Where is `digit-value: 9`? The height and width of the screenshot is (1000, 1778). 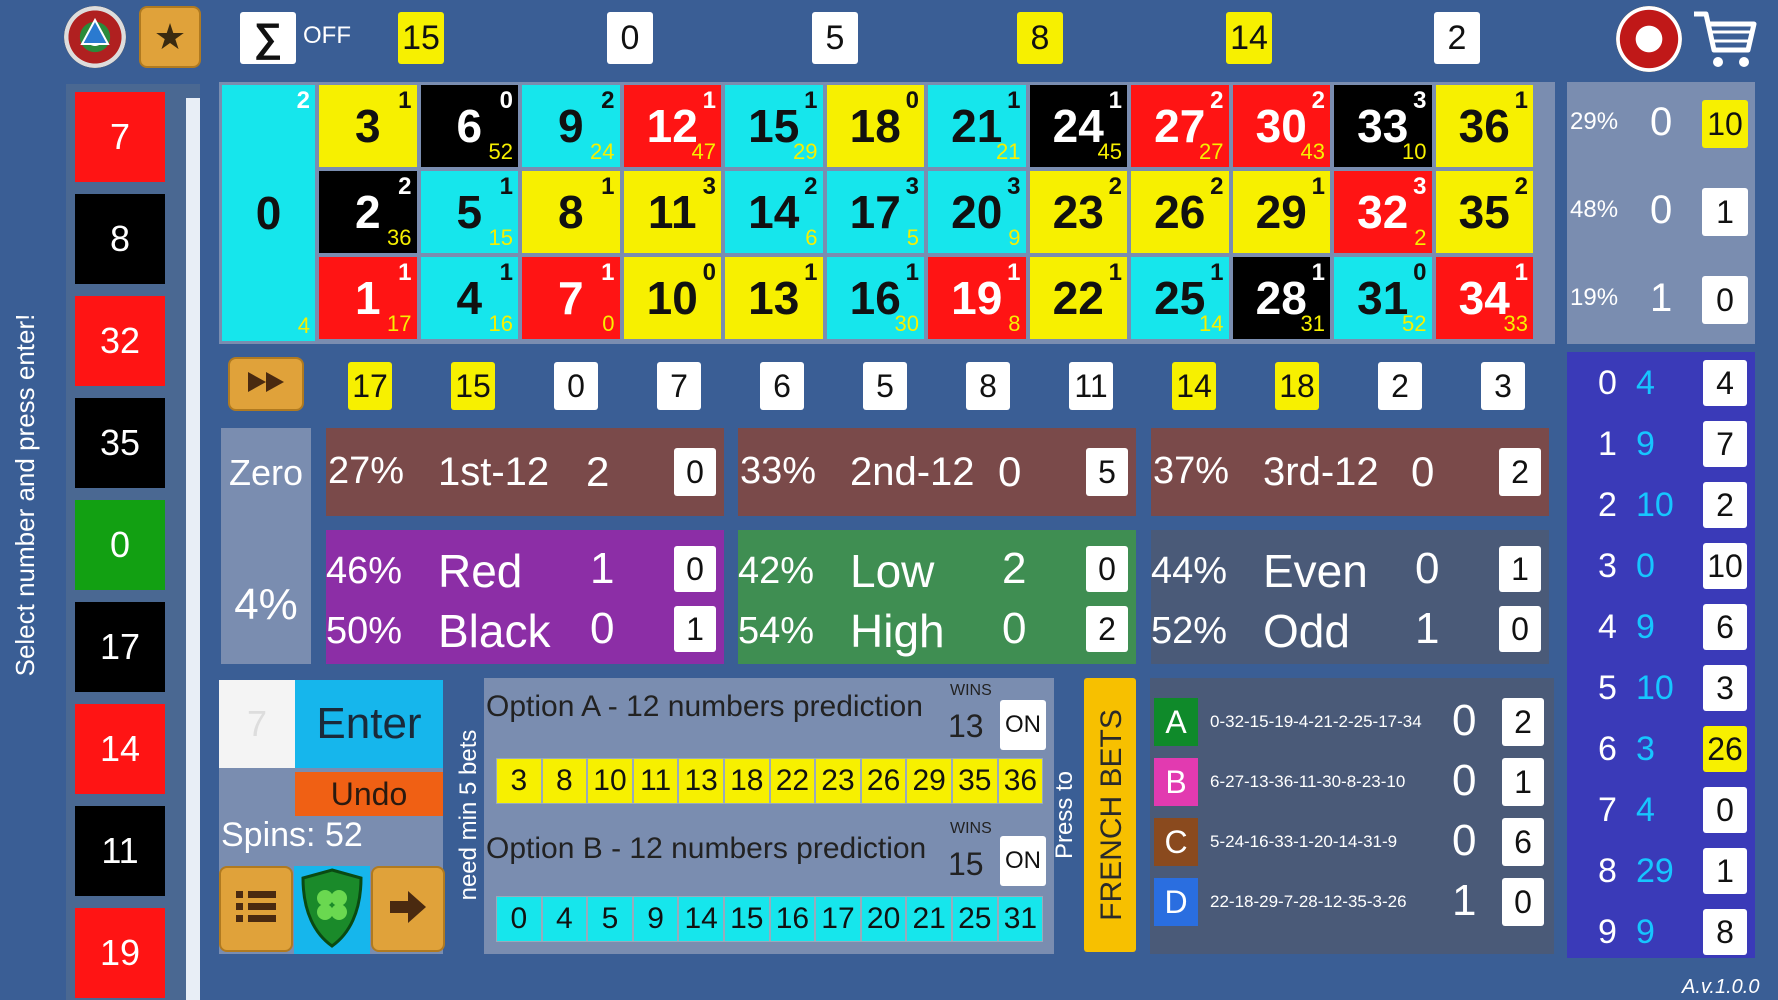 digit-value: 9 is located at coordinates (1645, 627).